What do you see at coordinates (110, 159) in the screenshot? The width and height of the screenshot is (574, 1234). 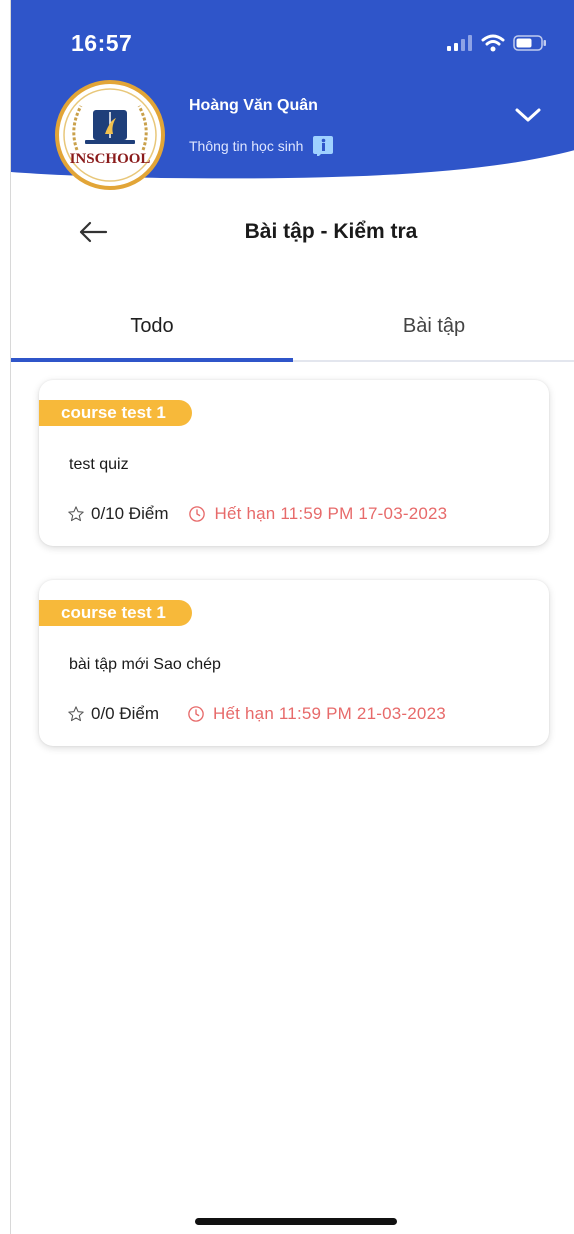 I see `logo-text: INSCHOOL` at bounding box center [110, 159].